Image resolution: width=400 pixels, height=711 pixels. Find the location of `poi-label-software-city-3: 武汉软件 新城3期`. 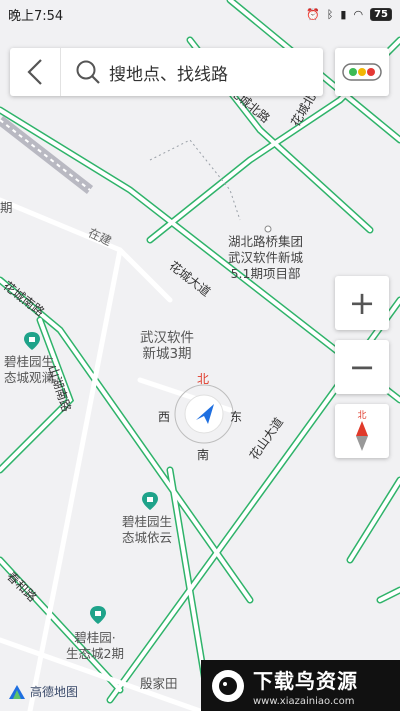

poi-label-software-city-3: 武汉软件 新城3期 is located at coordinates (167, 346).